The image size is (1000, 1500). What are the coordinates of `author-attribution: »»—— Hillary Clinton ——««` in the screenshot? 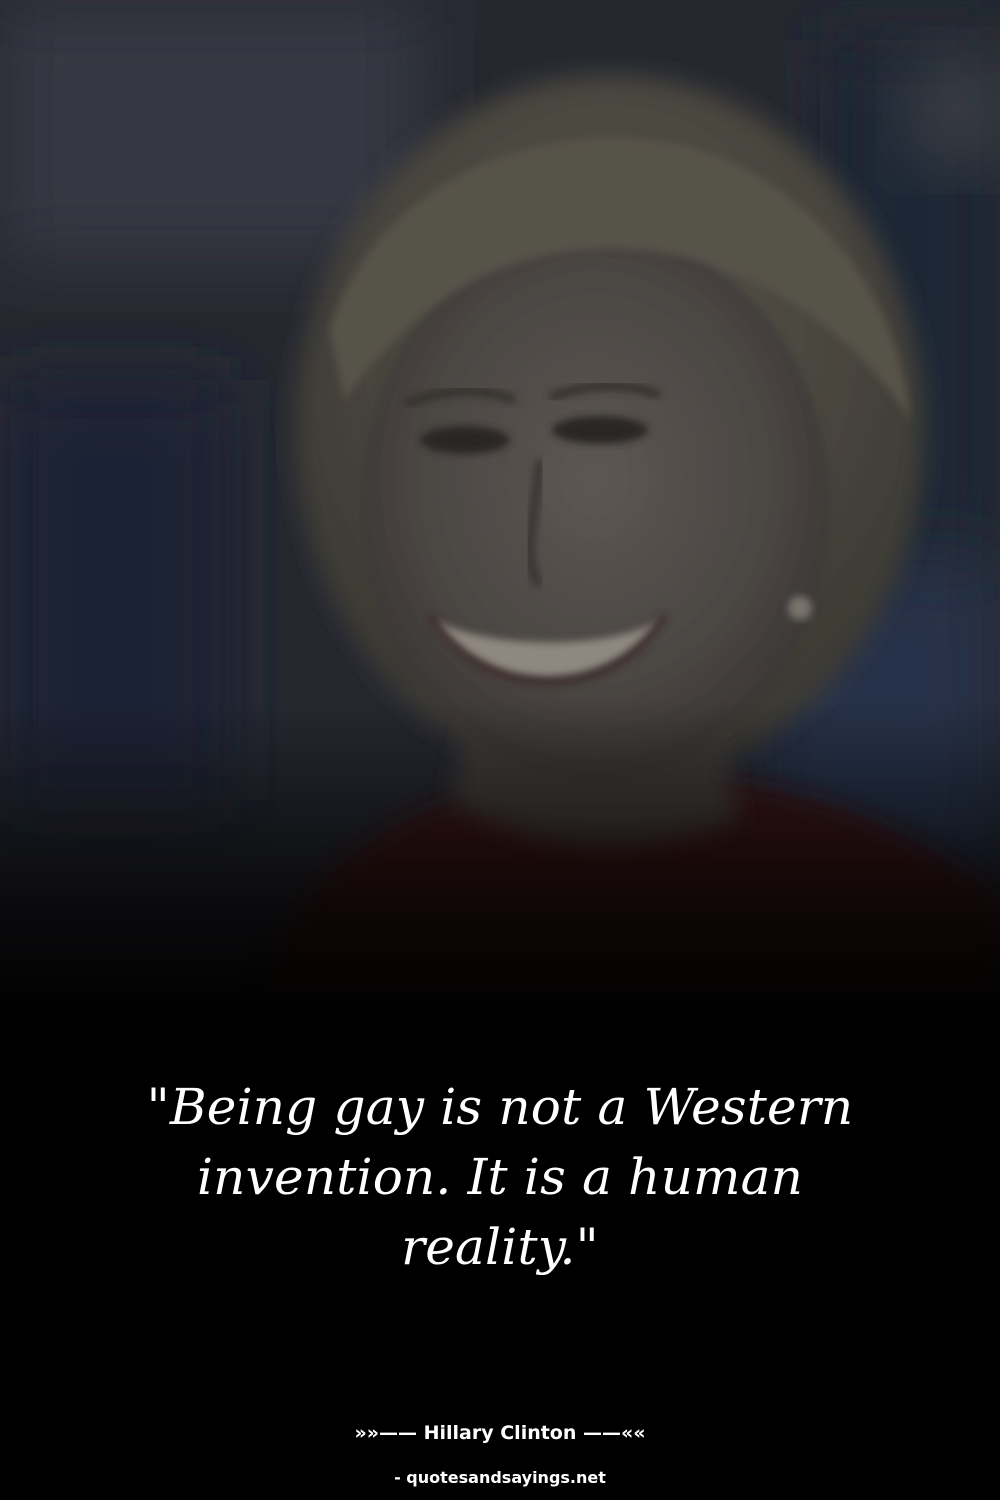 It's located at (500, 1433).